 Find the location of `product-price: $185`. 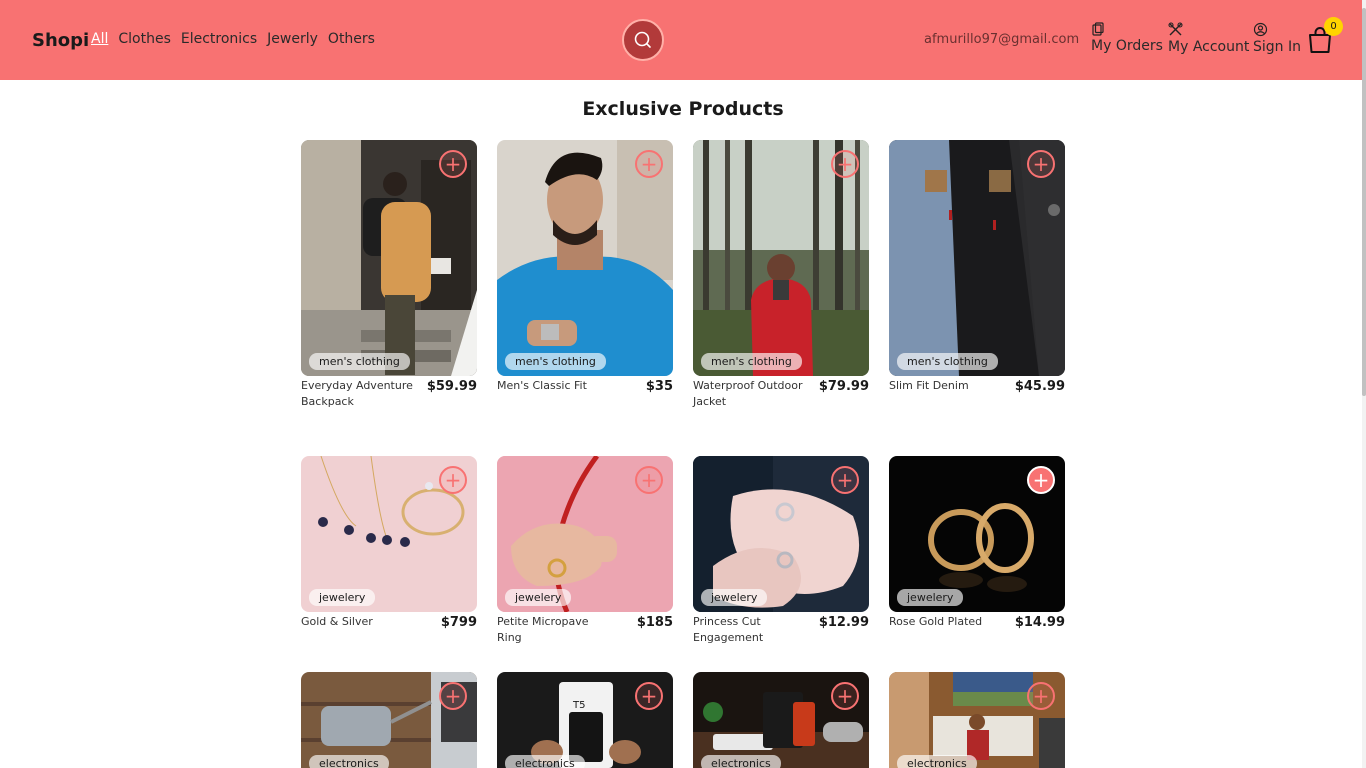

product-price: $185 is located at coordinates (654, 622).